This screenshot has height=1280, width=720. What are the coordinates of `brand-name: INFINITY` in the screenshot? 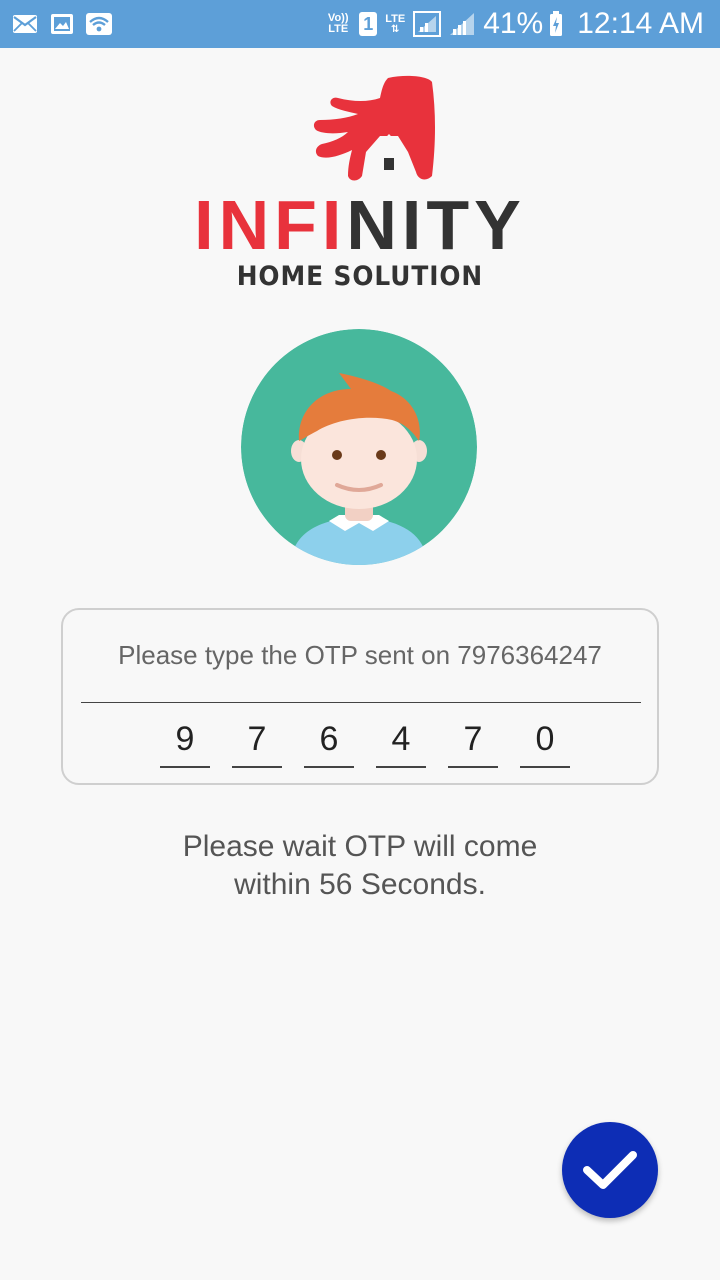 It's located at (360, 225).